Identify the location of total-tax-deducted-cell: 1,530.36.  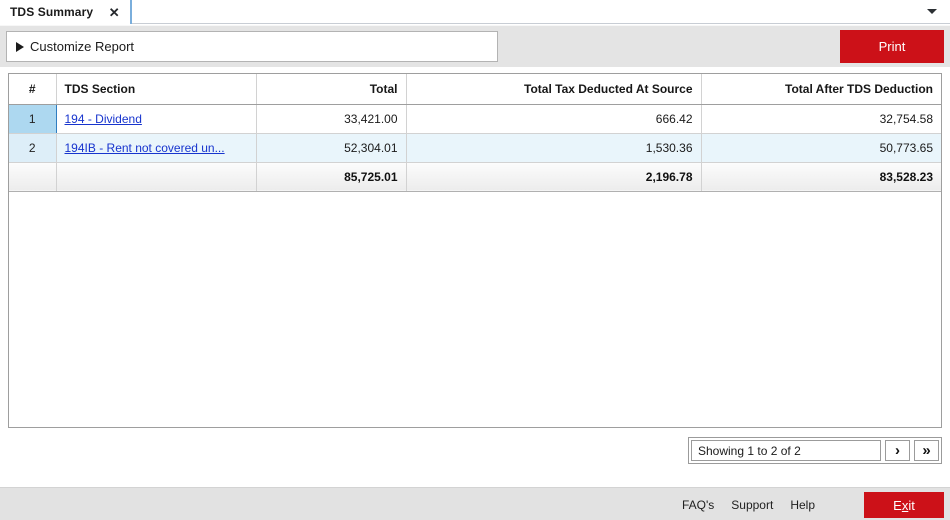
(554, 148).